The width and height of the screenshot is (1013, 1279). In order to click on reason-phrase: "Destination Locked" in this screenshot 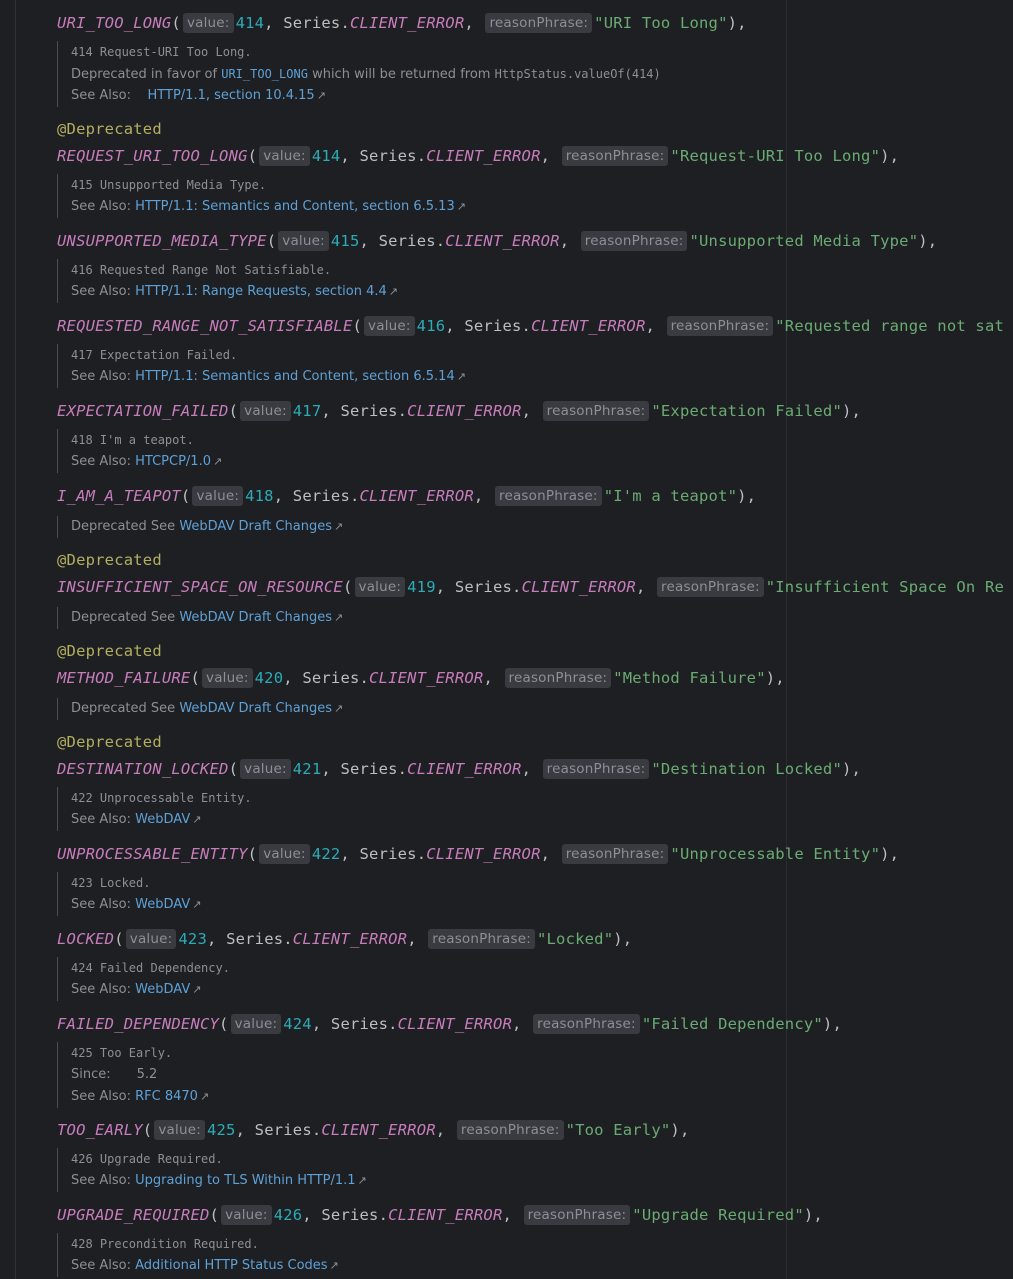, I will do `click(746, 769)`.